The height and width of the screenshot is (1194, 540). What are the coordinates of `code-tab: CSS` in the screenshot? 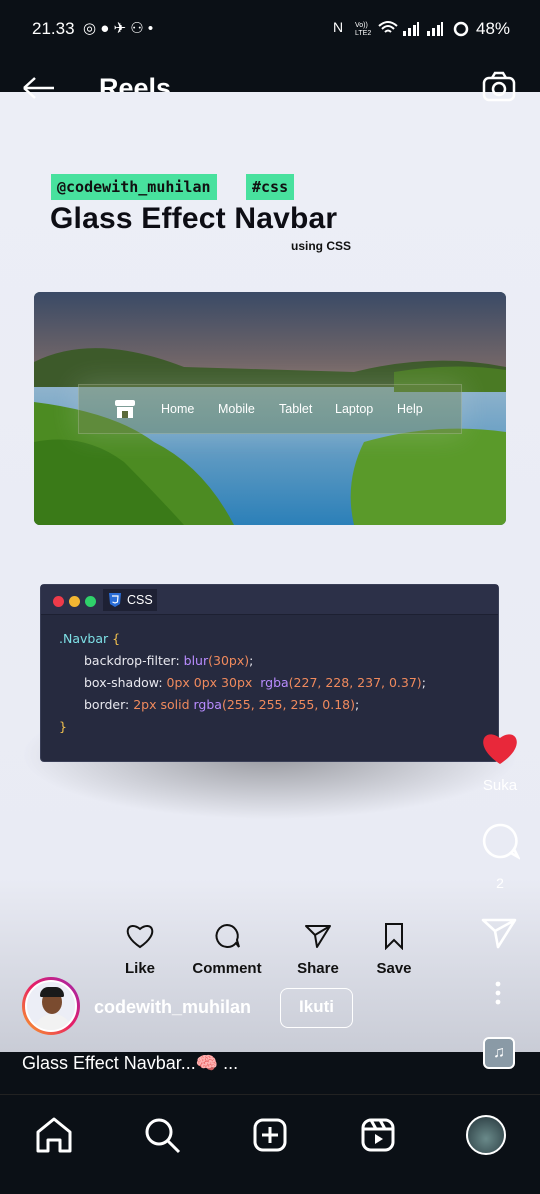 It's located at (130, 600).